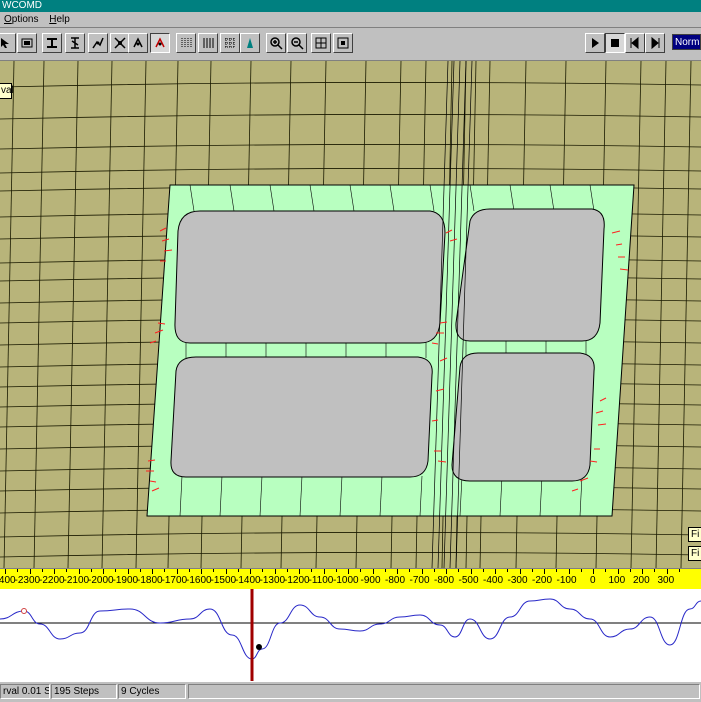  I want to click on signal-start-marker, so click(24, 611).